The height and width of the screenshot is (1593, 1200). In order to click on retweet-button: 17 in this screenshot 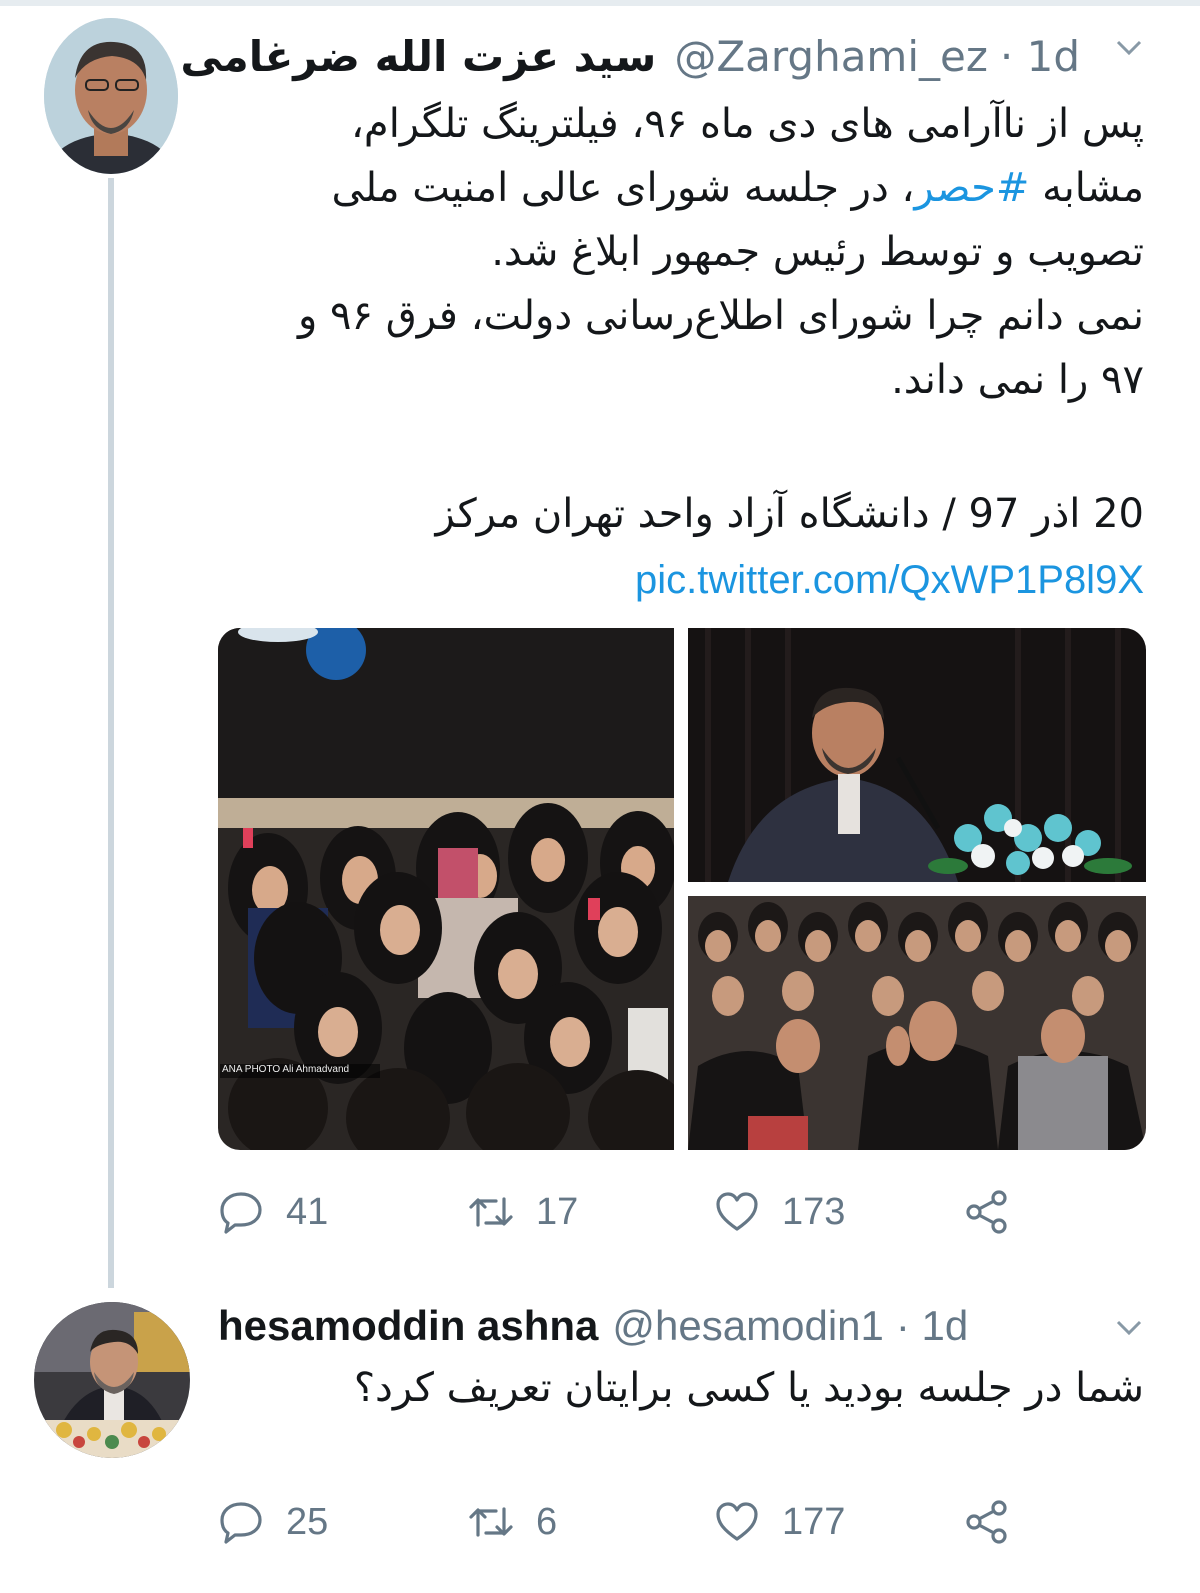, I will do `click(523, 1212)`.